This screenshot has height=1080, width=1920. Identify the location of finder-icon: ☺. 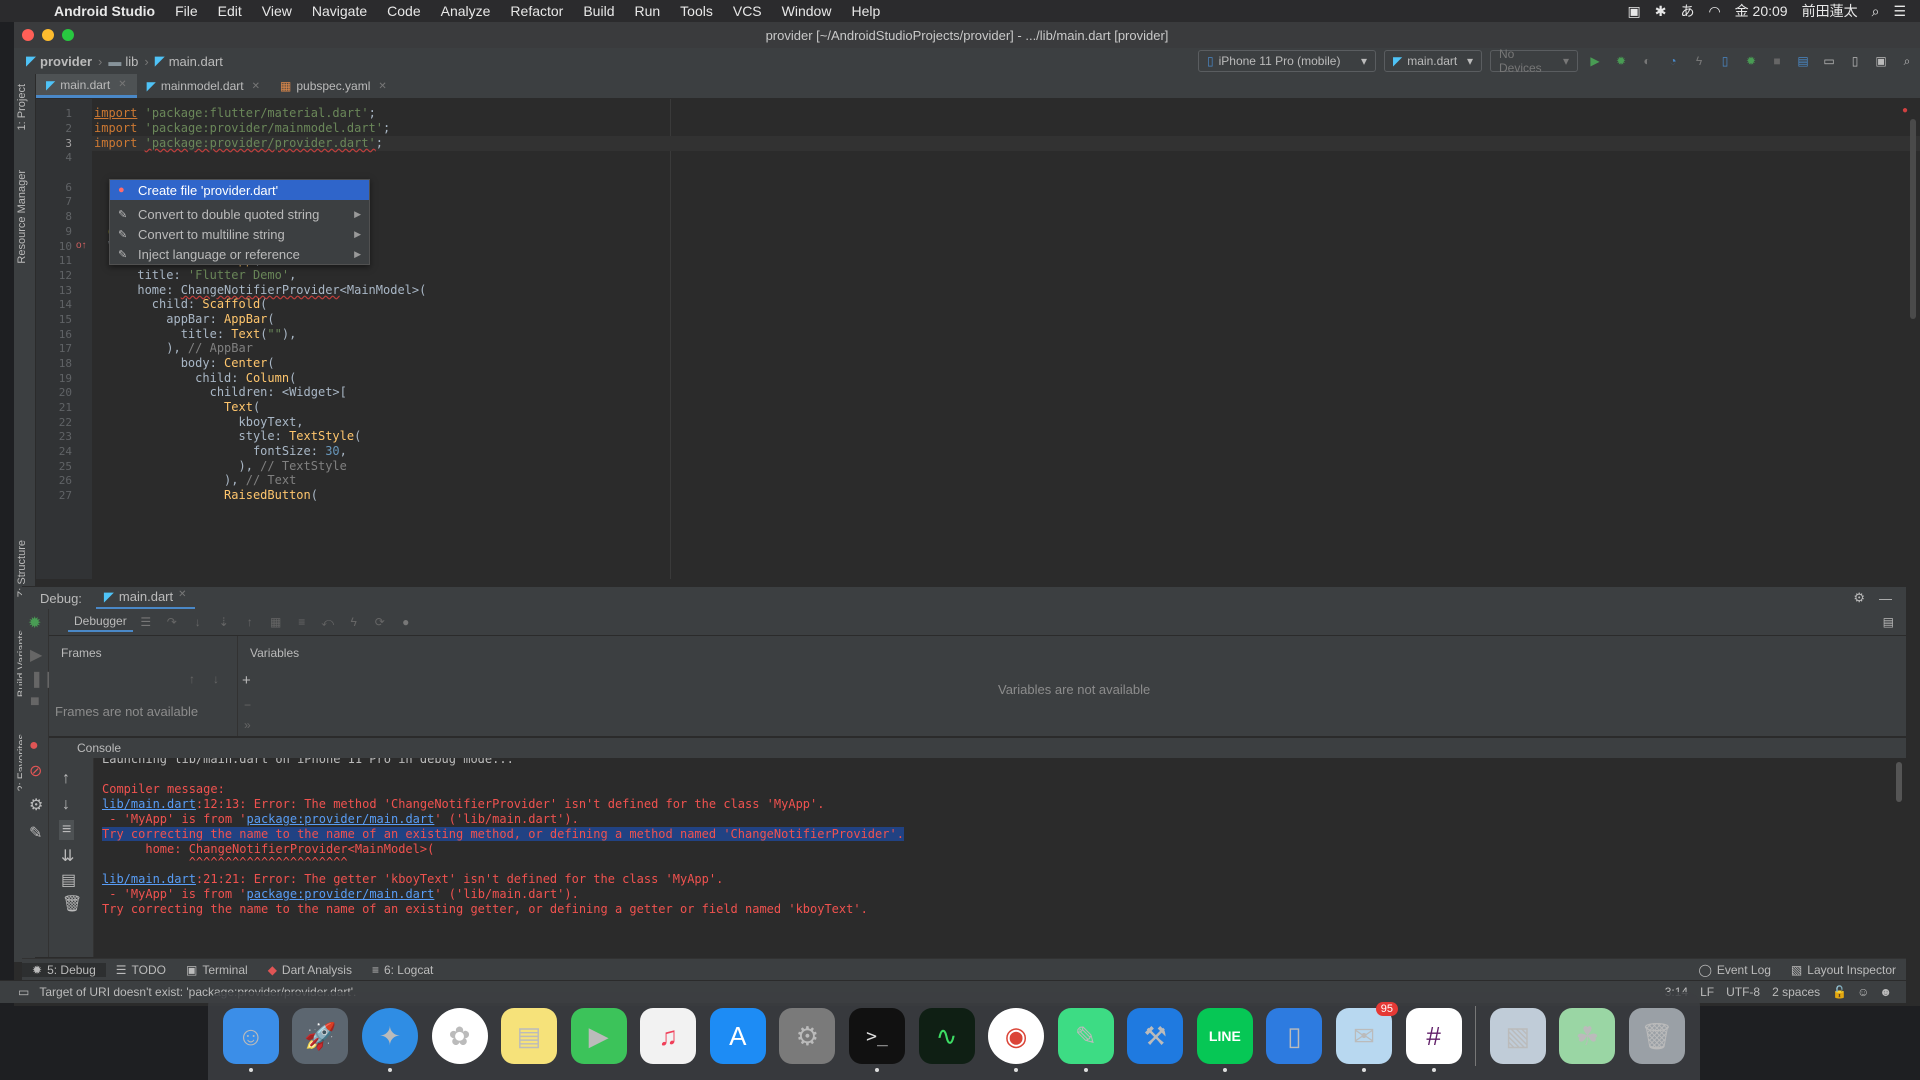
(250, 1040).